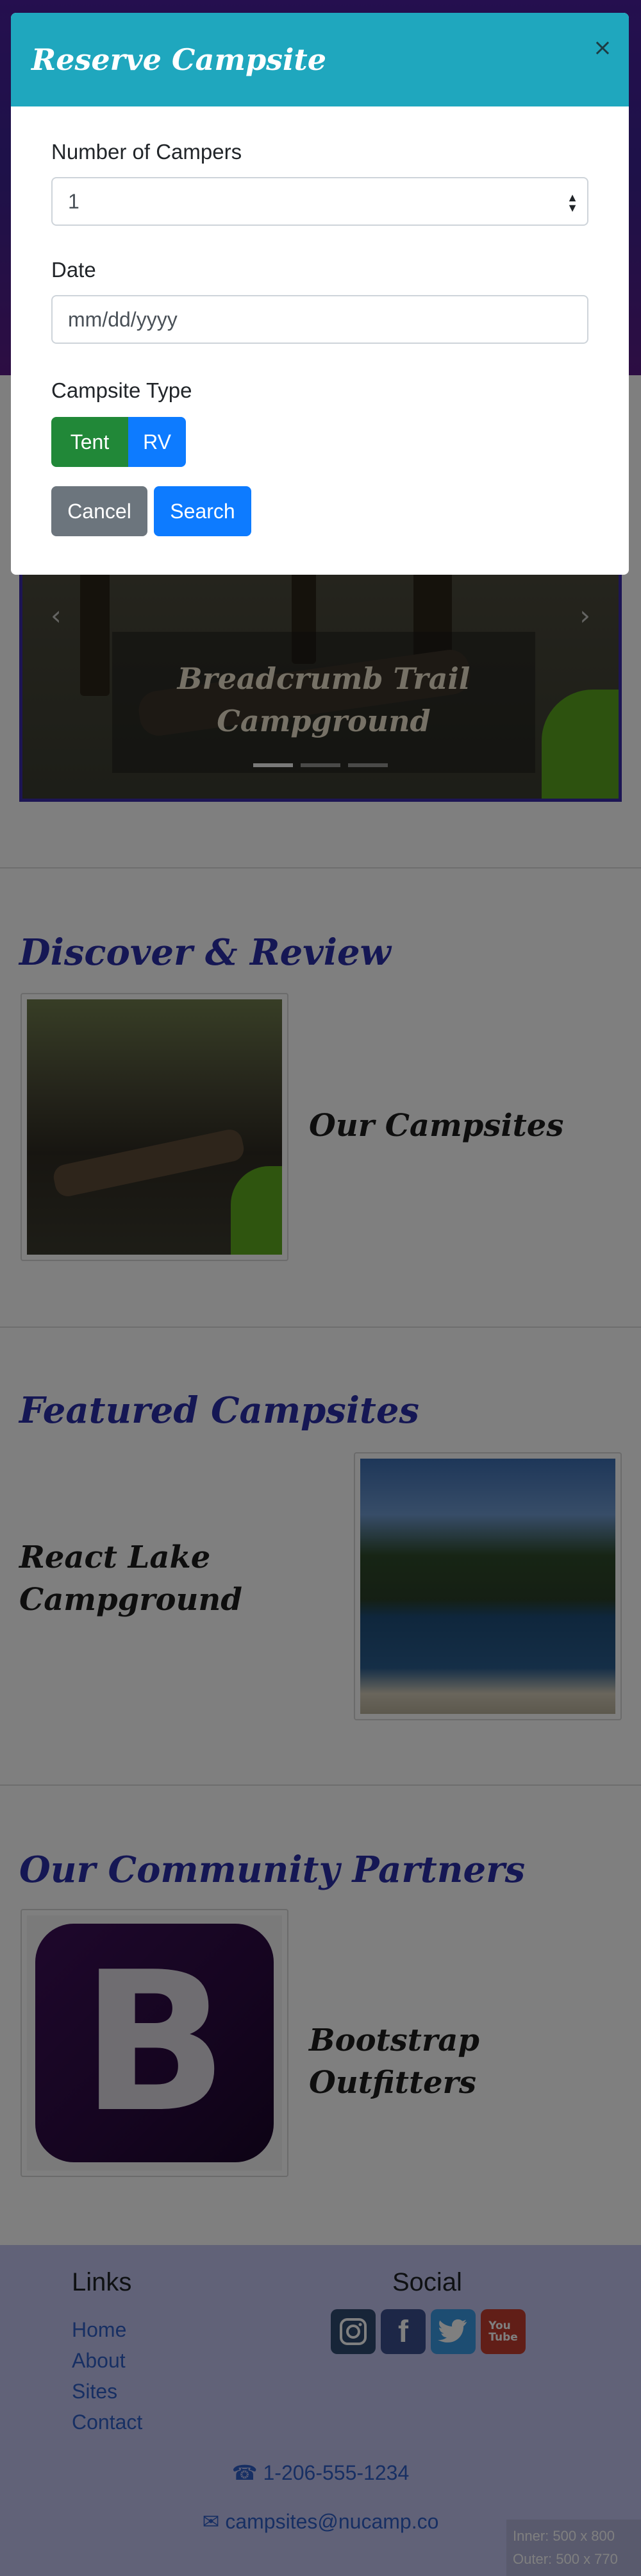 The height and width of the screenshot is (2576, 641). Describe the element at coordinates (121, 390) in the screenshot. I see `campsite-type-label: Campsite Type` at that location.